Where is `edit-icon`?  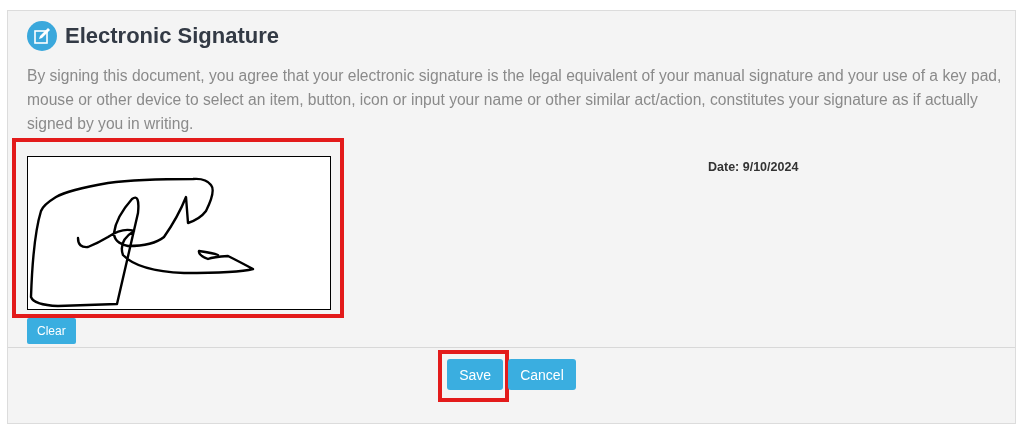
edit-icon is located at coordinates (42, 36).